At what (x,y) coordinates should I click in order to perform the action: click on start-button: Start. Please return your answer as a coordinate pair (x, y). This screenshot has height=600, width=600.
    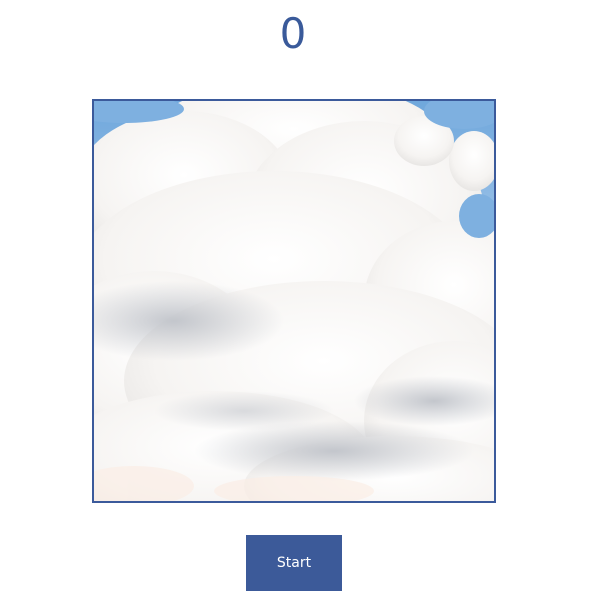
    Looking at the image, I should click on (294, 563).